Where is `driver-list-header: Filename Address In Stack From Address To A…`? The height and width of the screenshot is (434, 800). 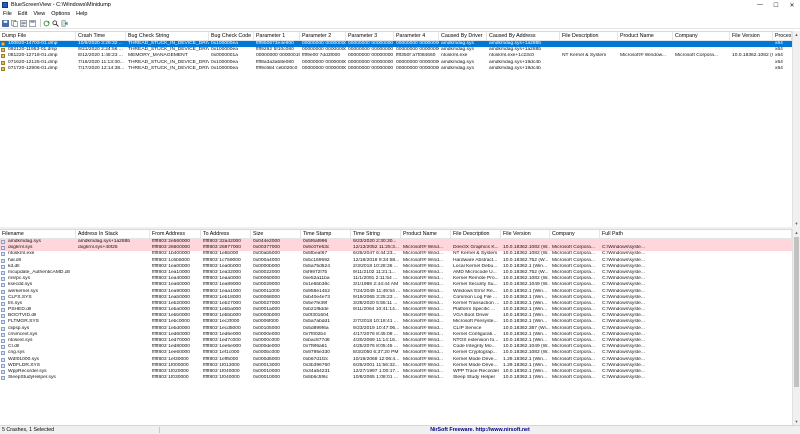 driver-list-header: Filename Address In Stack From Address To A… is located at coordinates (396, 234).